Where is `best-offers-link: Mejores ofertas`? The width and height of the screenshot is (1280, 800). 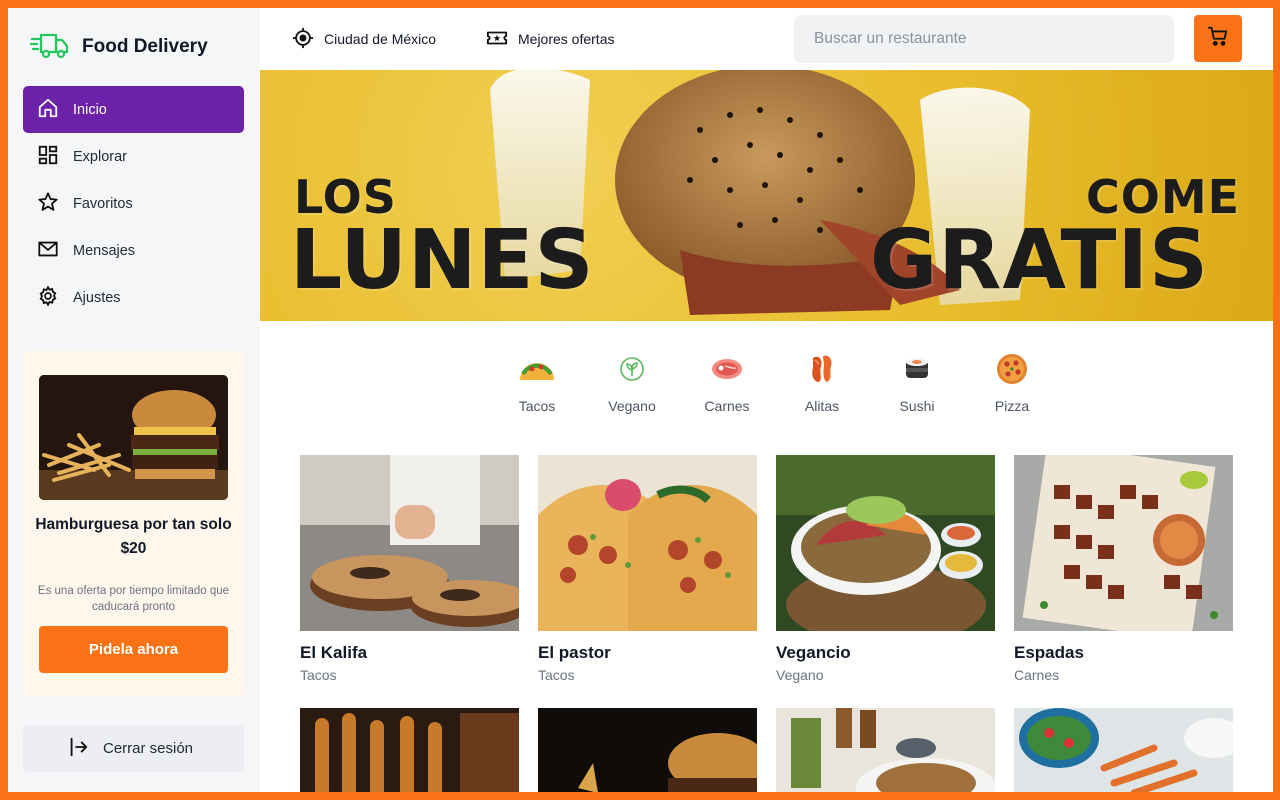
best-offers-link: Mejores ofertas is located at coordinates (550, 39).